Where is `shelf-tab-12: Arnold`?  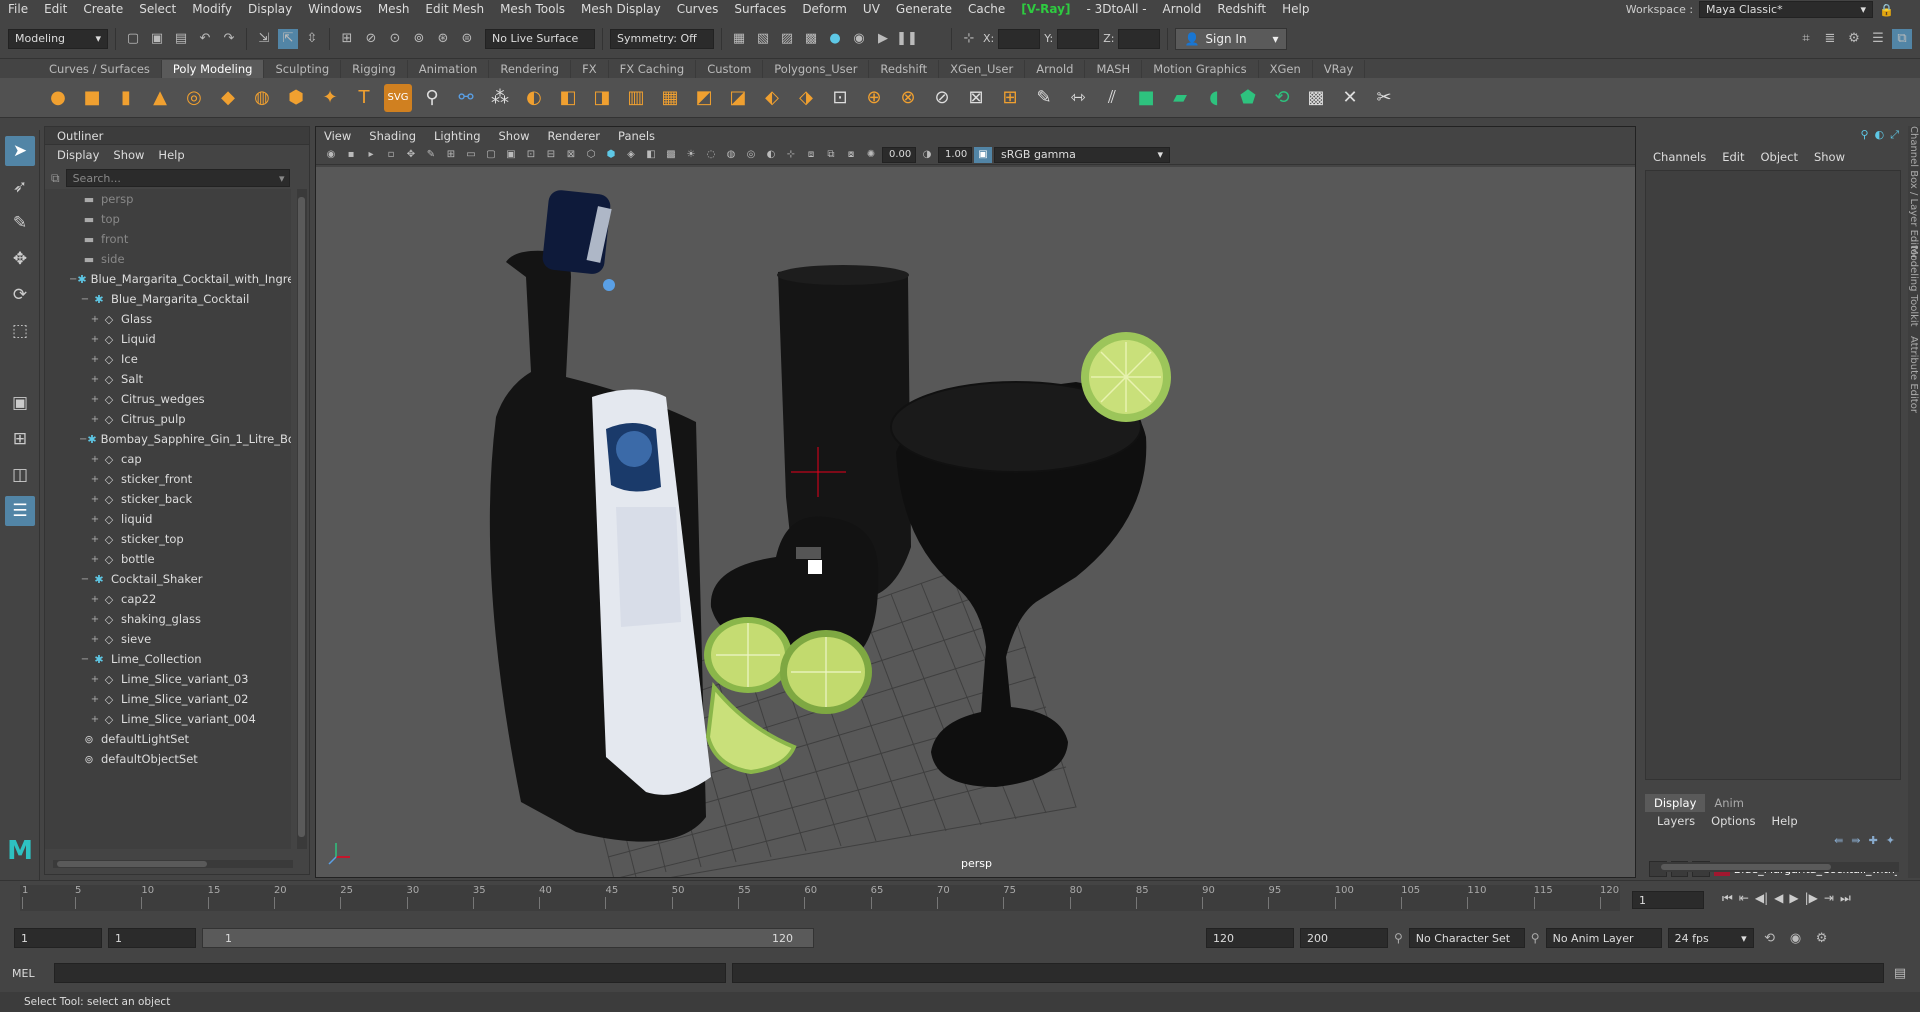 shelf-tab-12: Arnold is located at coordinates (1055, 69).